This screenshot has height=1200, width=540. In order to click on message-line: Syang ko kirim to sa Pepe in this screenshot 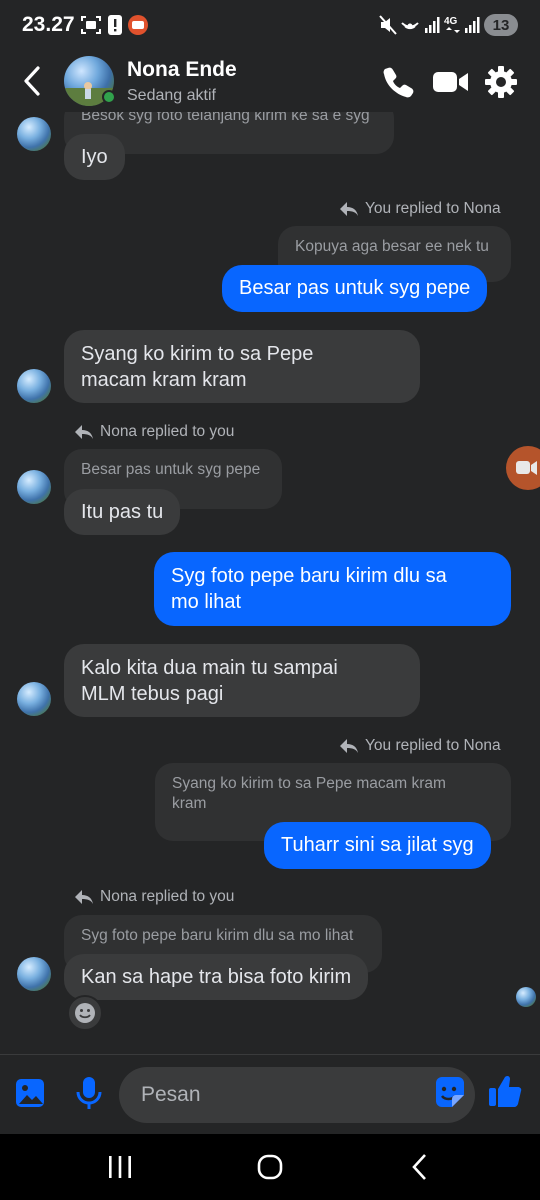, I will do `click(197, 354)`.